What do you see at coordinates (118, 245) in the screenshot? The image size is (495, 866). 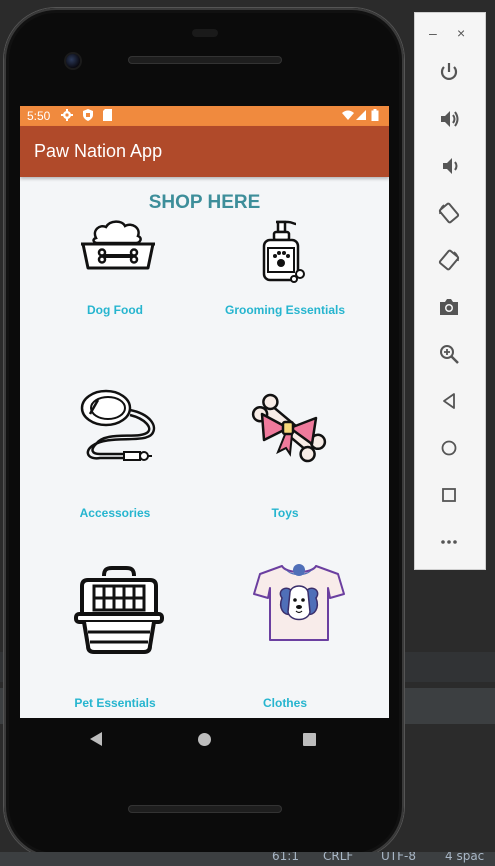 I see `dog-bowl-icon` at bounding box center [118, 245].